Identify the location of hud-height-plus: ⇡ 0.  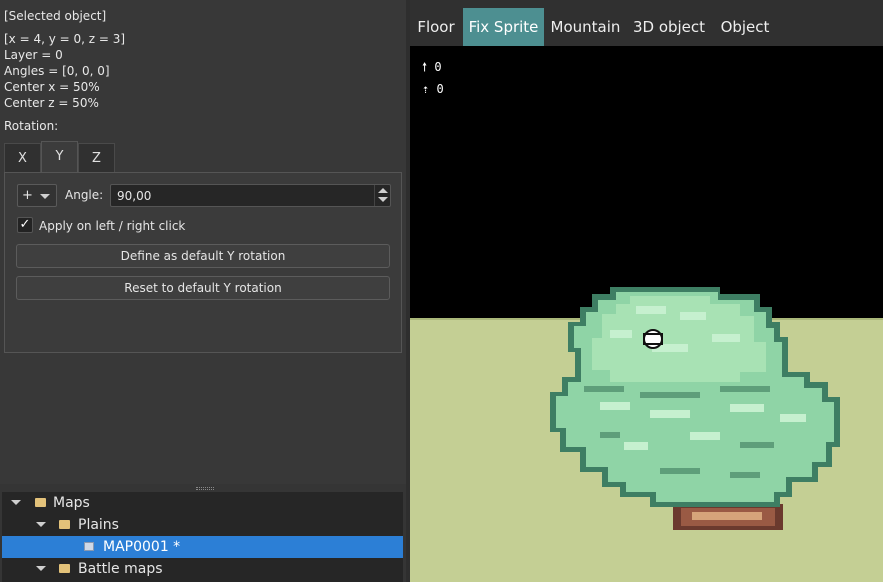
(433, 89).